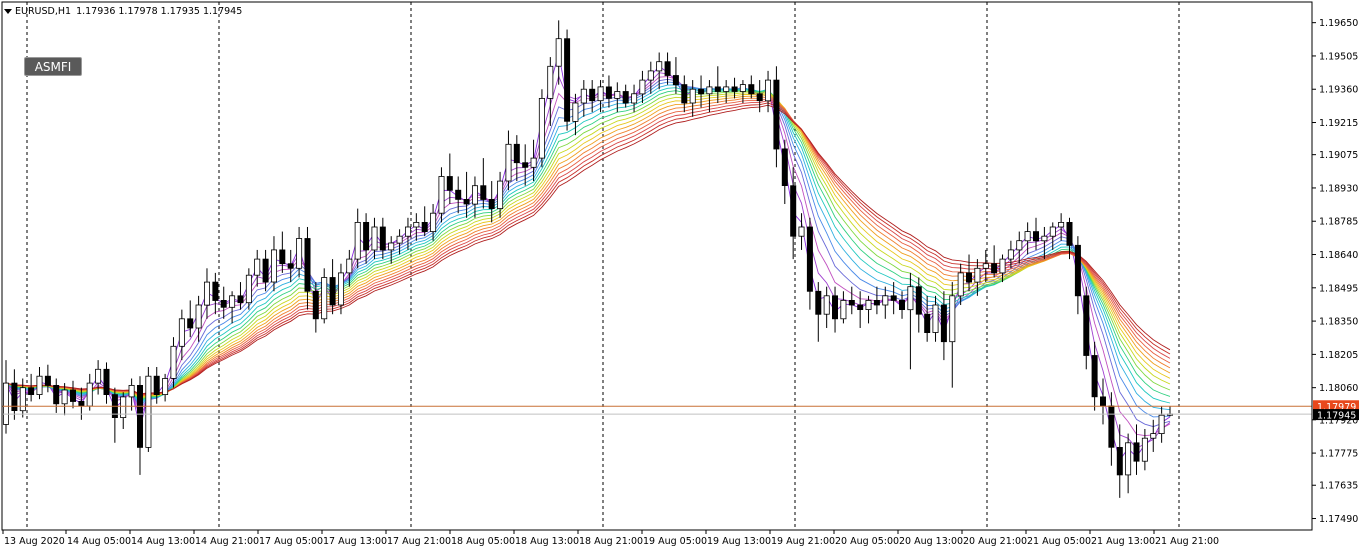  What do you see at coordinates (1338, 388) in the screenshot?
I see `y-tick-label: 1.18060` at bounding box center [1338, 388].